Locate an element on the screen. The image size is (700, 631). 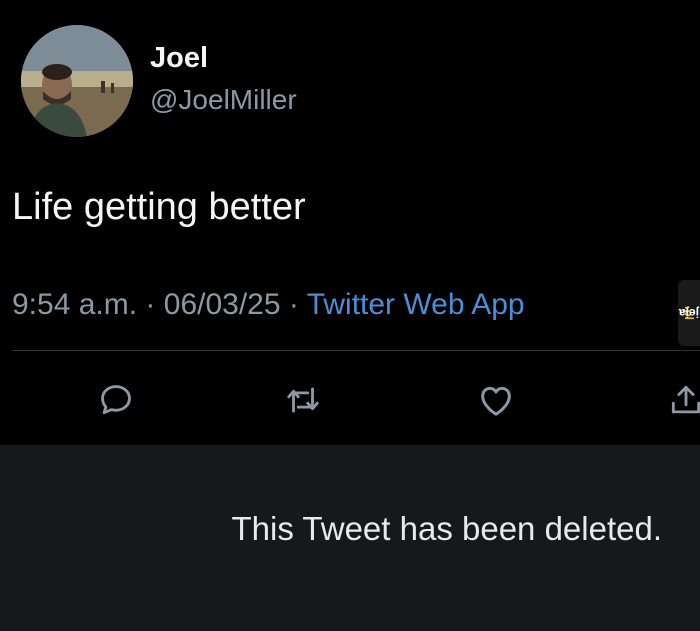
reply-button is located at coordinates (116, 400).